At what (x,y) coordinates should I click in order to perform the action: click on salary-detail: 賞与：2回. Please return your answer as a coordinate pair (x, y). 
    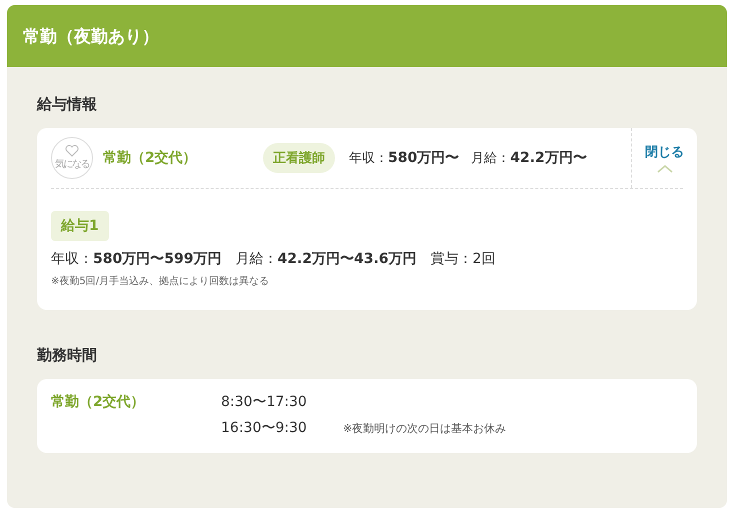
    Looking at the image, I should click on (463, 259).